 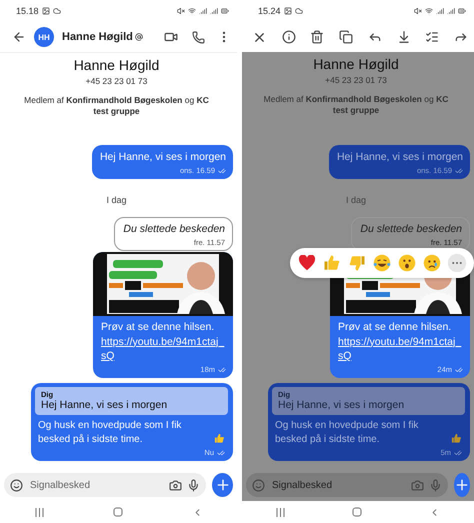 I want to click on crying-emoji-icon, so click(x=432, y=263).